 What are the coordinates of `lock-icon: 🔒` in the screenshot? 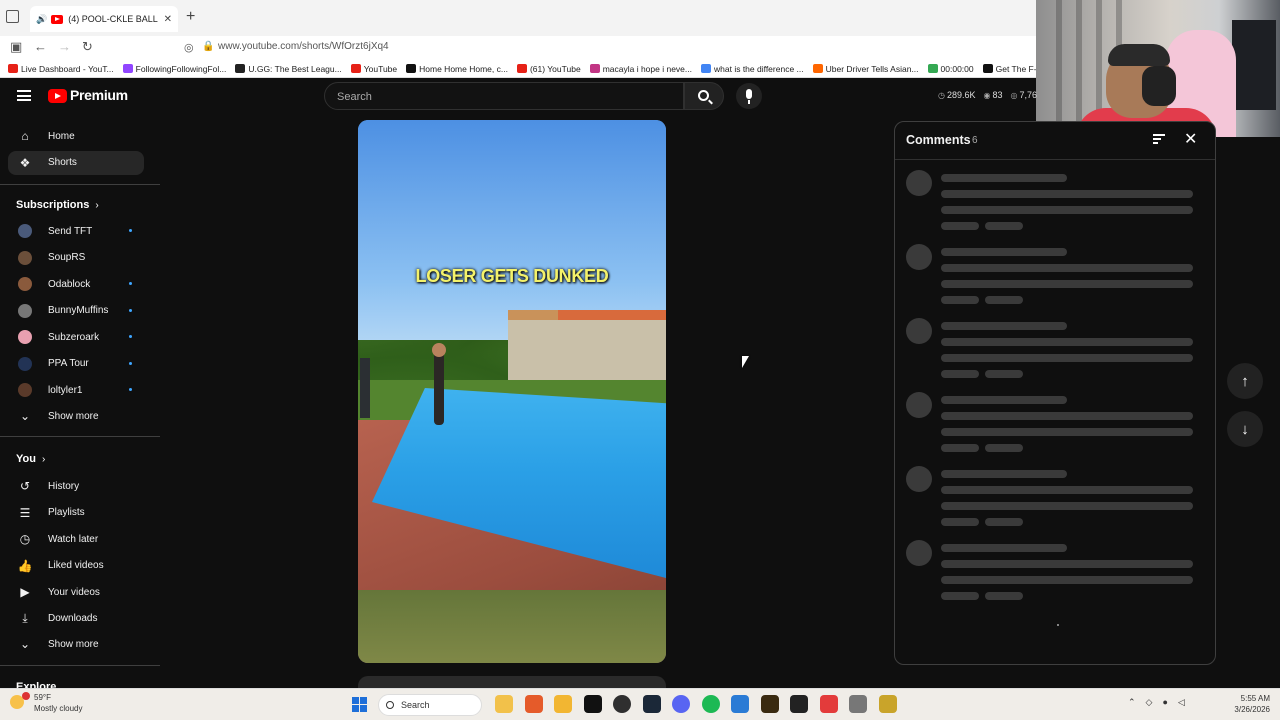 It's located at (208, 46).